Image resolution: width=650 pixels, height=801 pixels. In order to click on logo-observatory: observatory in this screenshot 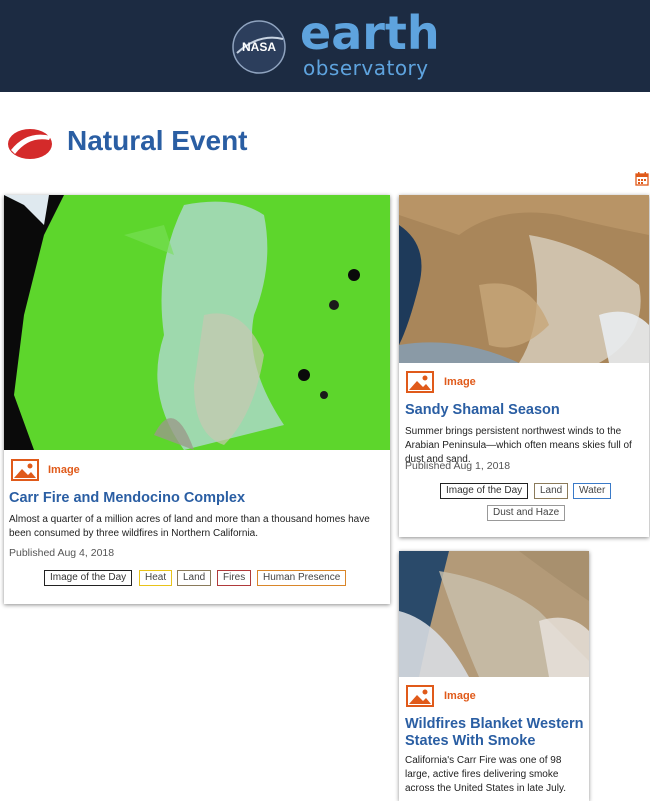, I will do `click(366, 68)`.